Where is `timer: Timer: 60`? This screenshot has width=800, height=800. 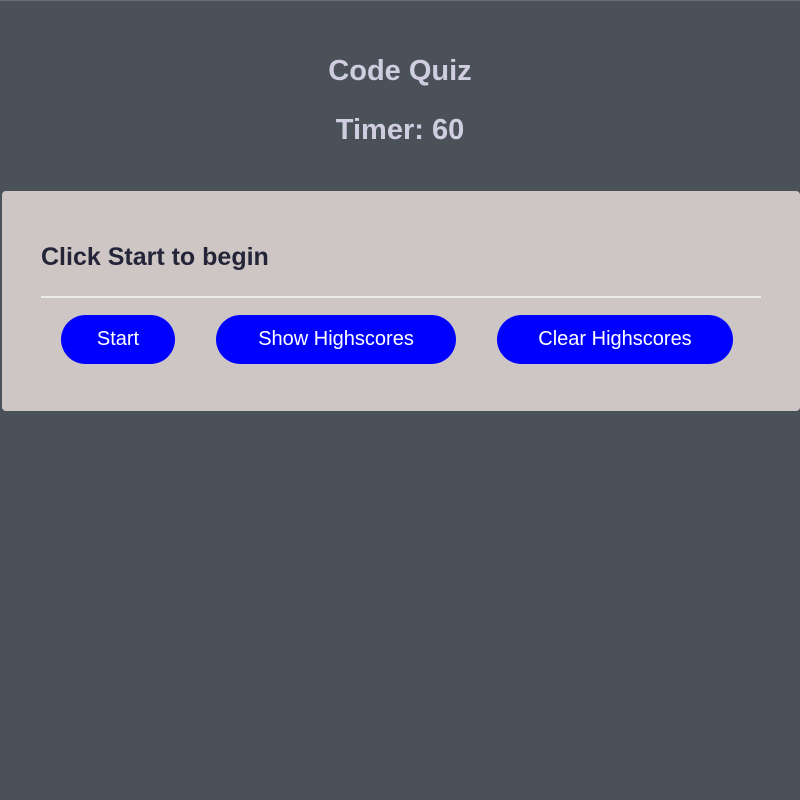 timer: Timer: 60 is located at coordinates (400, 130).